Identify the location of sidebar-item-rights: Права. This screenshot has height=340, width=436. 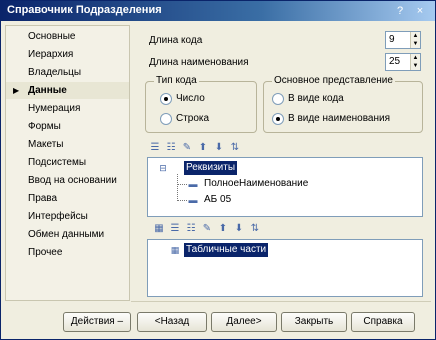
(67, 198).